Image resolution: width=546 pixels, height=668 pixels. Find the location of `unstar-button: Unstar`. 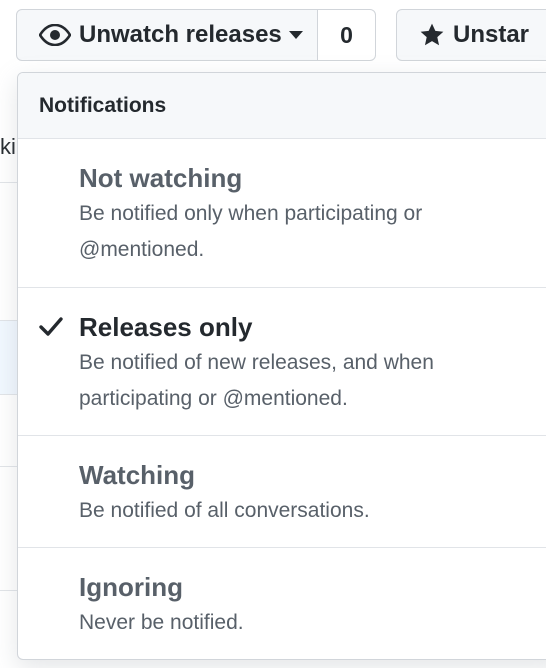

unstar-button: Unstar is located at coordinates (471, 35).